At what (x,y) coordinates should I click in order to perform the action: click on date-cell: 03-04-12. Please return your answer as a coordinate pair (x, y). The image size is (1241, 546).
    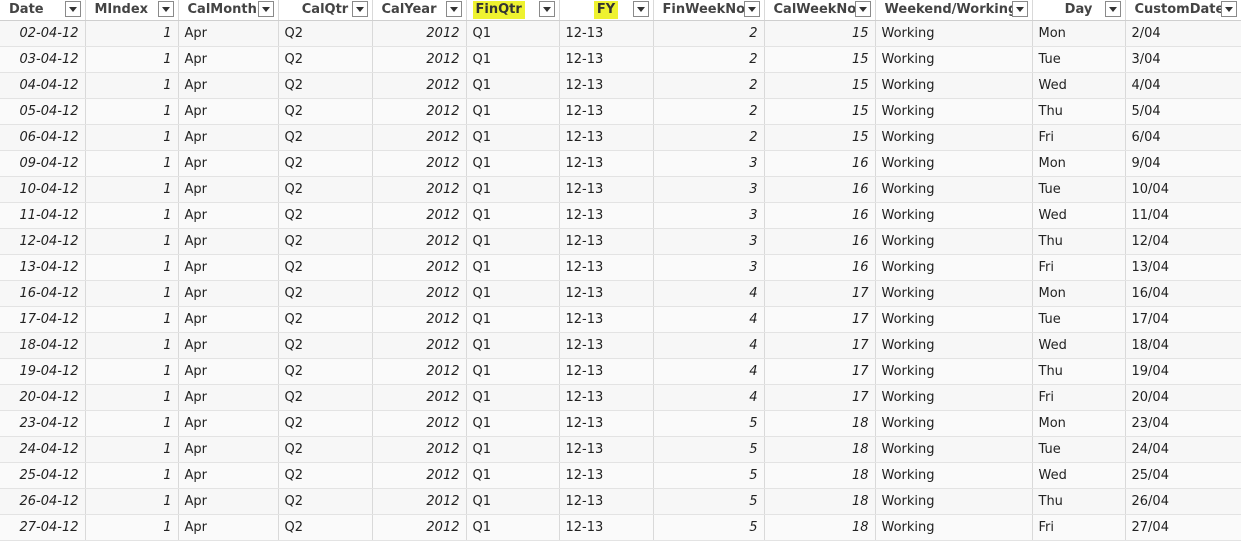
    Looking at the image, I should click on (43, 59).